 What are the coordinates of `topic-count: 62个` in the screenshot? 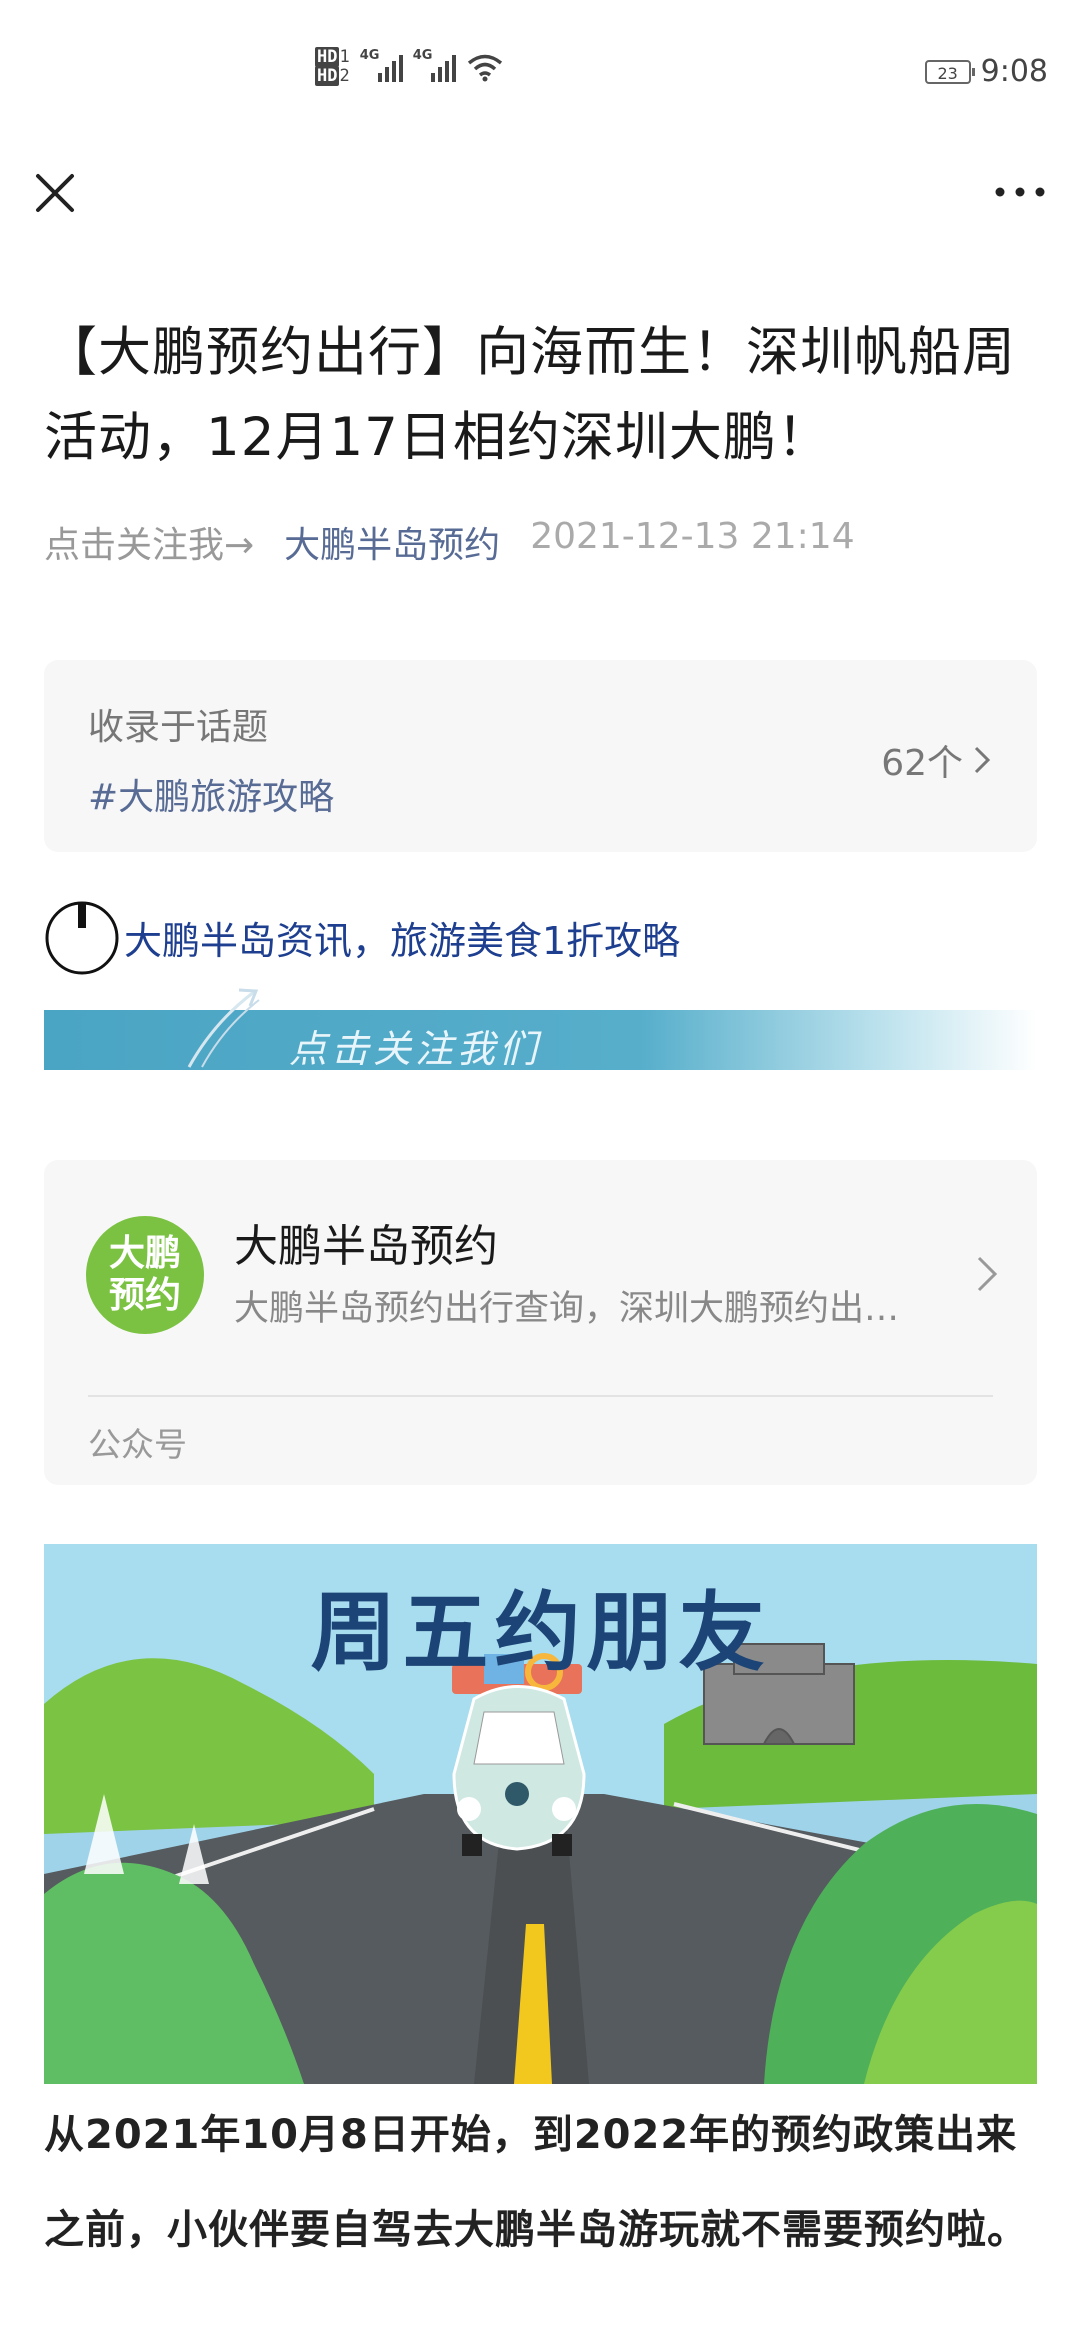 It's located at (936, 760).